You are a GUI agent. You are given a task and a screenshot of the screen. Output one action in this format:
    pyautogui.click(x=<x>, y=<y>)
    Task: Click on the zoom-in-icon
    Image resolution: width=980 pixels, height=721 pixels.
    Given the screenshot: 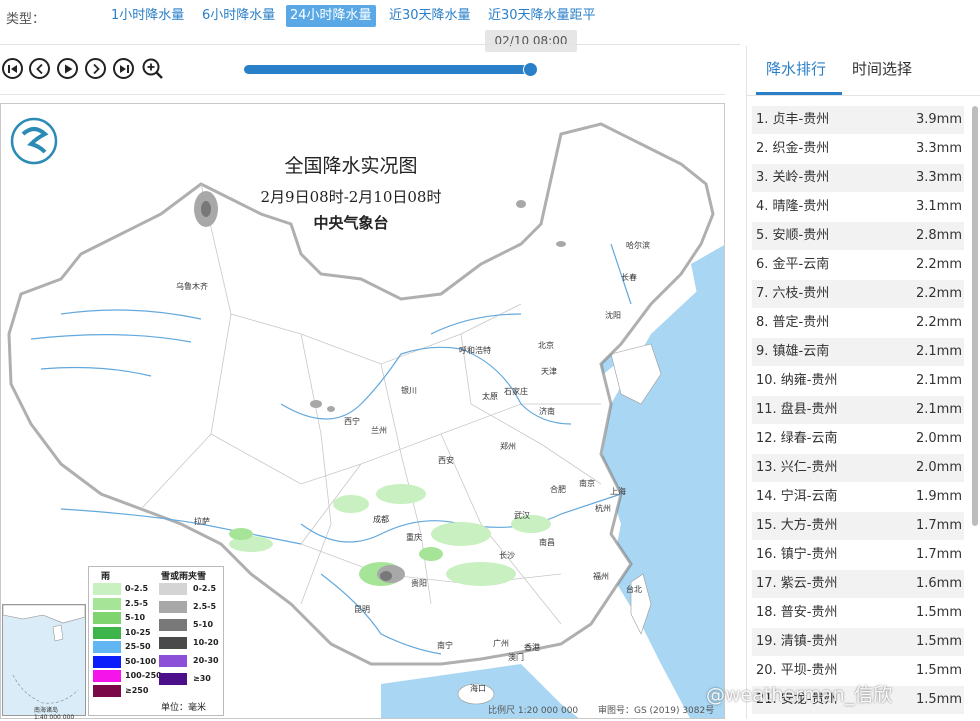 What is the action you would take?
    pyautogui.click(x=152, y=68)
    